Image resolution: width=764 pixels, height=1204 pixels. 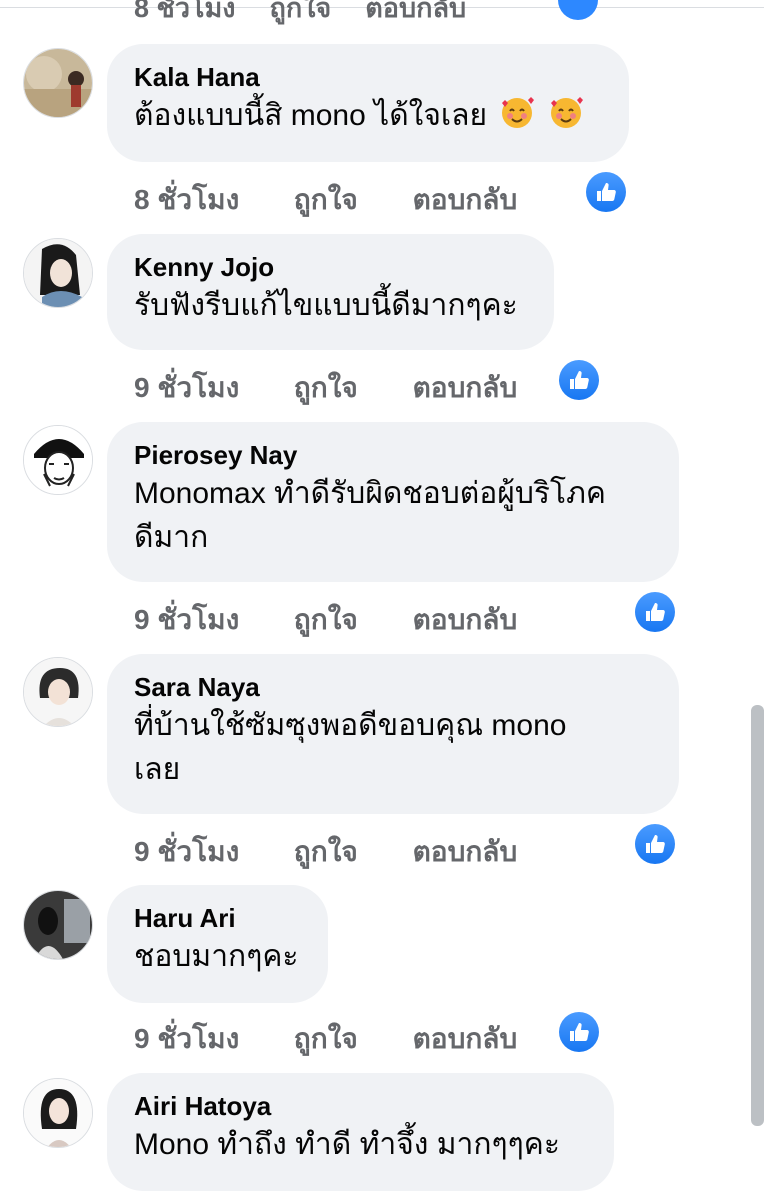 What do you see at coordinates (216, 956) in the screenshot?
I see `comment-text: ชอบมากๆคะ` at bounding box center [216, 956].